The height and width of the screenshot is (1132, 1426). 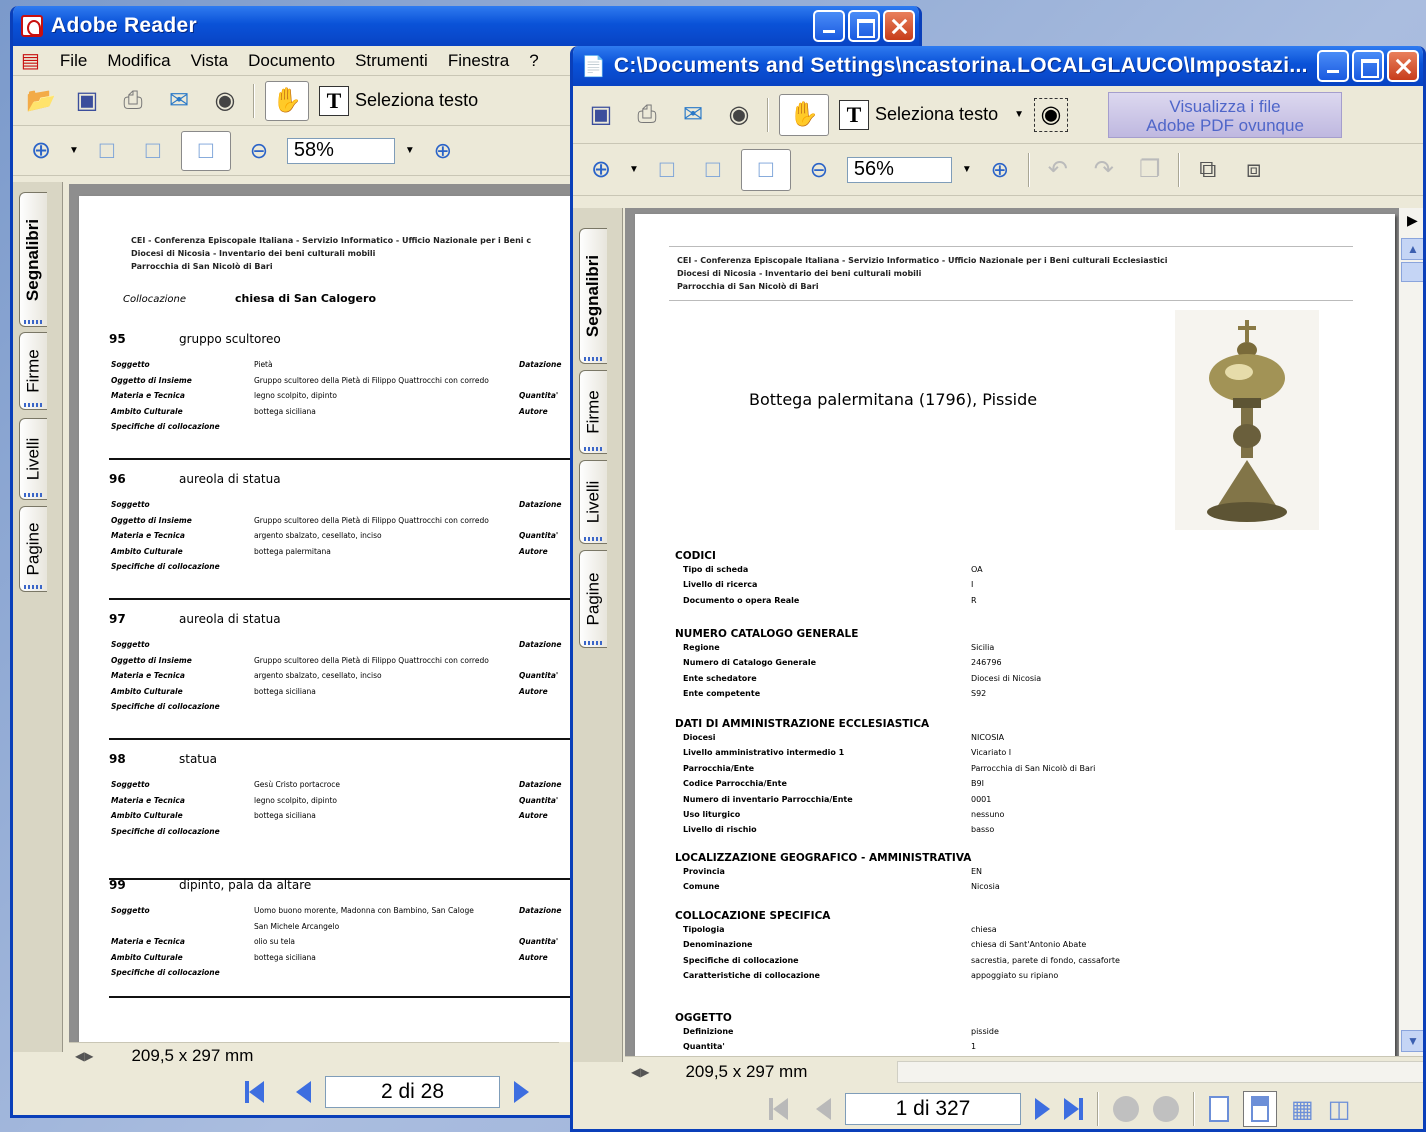 I want to click on select-text-tool: T Seleziona testo, so click(x=398, y=100).